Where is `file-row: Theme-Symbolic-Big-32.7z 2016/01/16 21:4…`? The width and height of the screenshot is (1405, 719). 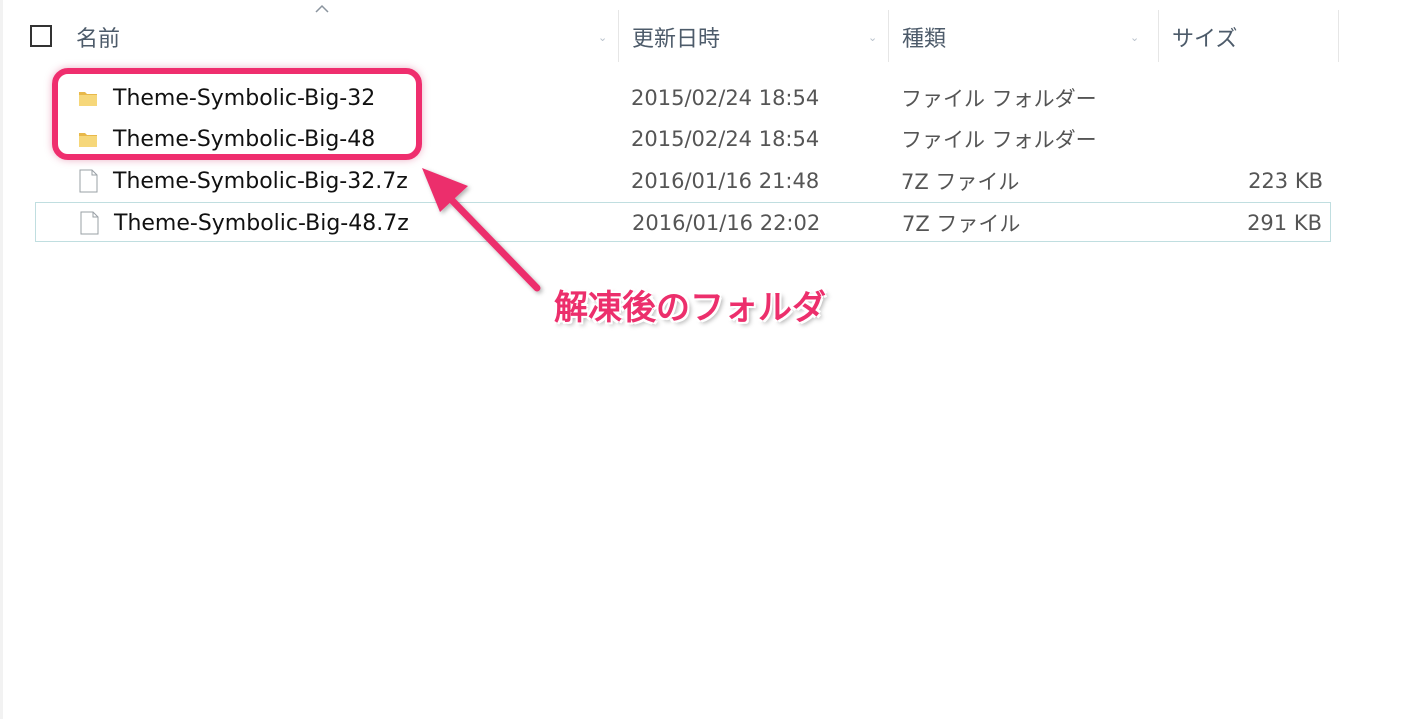
file-row: Theme-Symbolic-Big-32.7z 2016/01/16 21:4… is located at coordinates (683, 181).